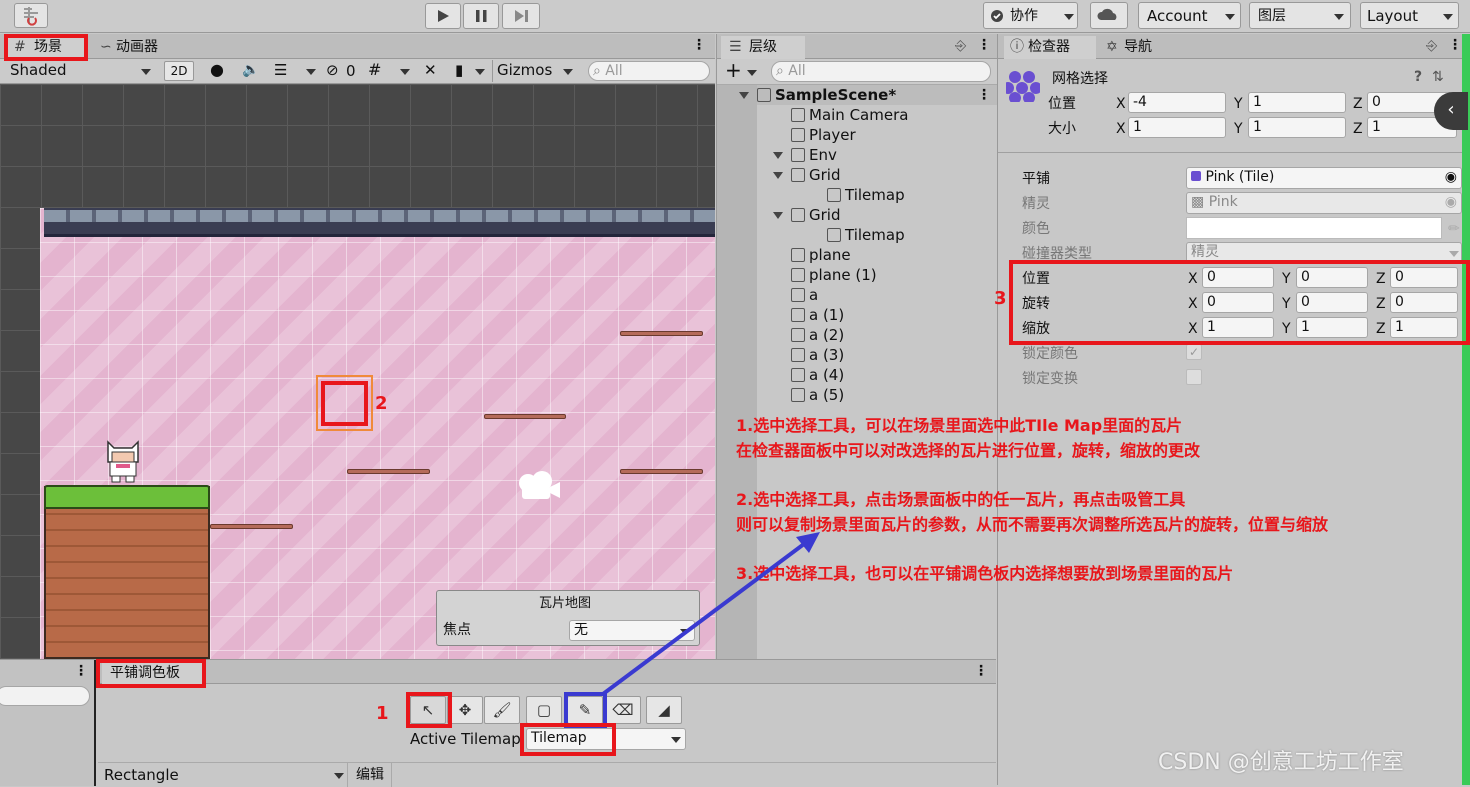 The width and height of the screenshot is (1470, 787). Describe the element at coordinates (710, 614) in the screenshot. I see `annotation-arrow` at that location.